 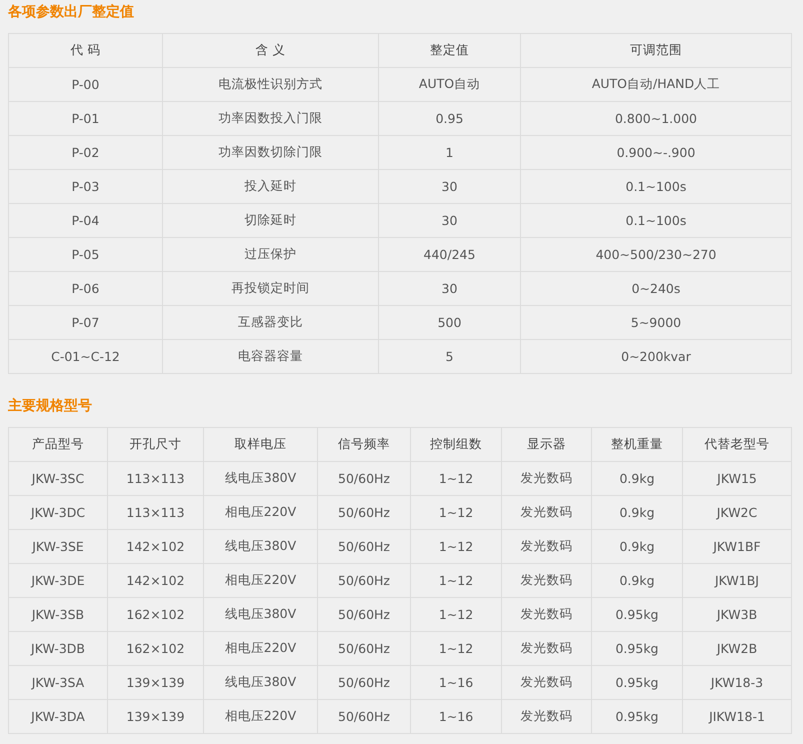 What do you see at coordinates (85, 153) in the screenshot?
I see `table-cell: P-02` at bounding box center [85, 153].